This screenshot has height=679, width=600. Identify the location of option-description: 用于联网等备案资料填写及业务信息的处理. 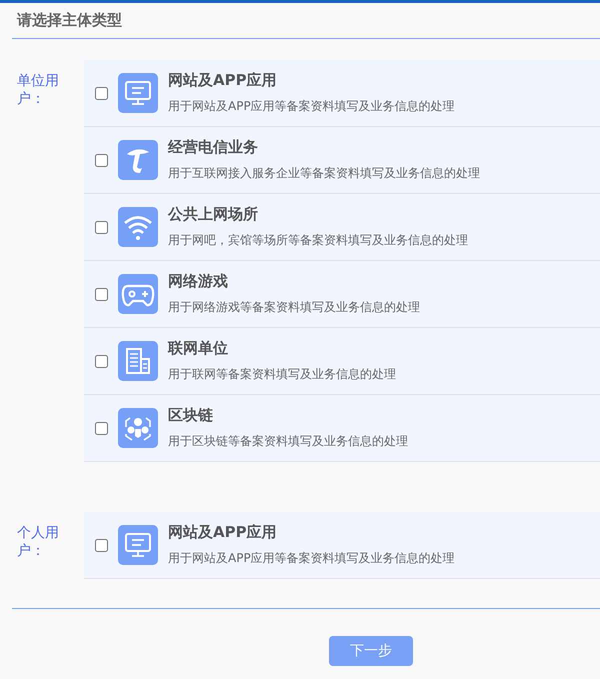
(282, 374).